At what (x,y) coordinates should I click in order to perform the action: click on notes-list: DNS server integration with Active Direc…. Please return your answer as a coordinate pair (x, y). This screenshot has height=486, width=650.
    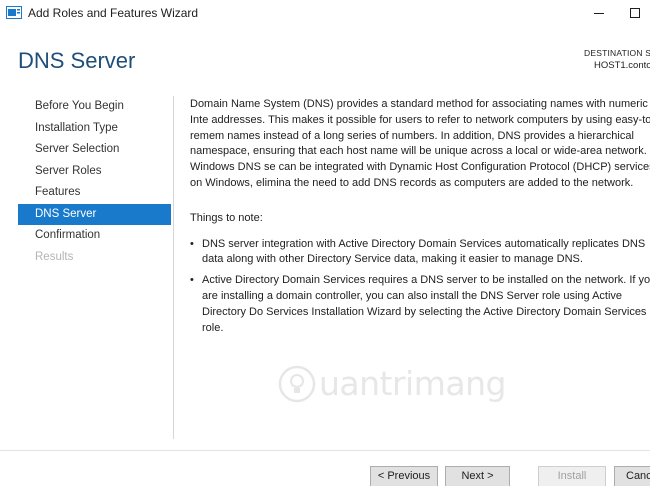
    Looking at the image, I should click on (420, 287).